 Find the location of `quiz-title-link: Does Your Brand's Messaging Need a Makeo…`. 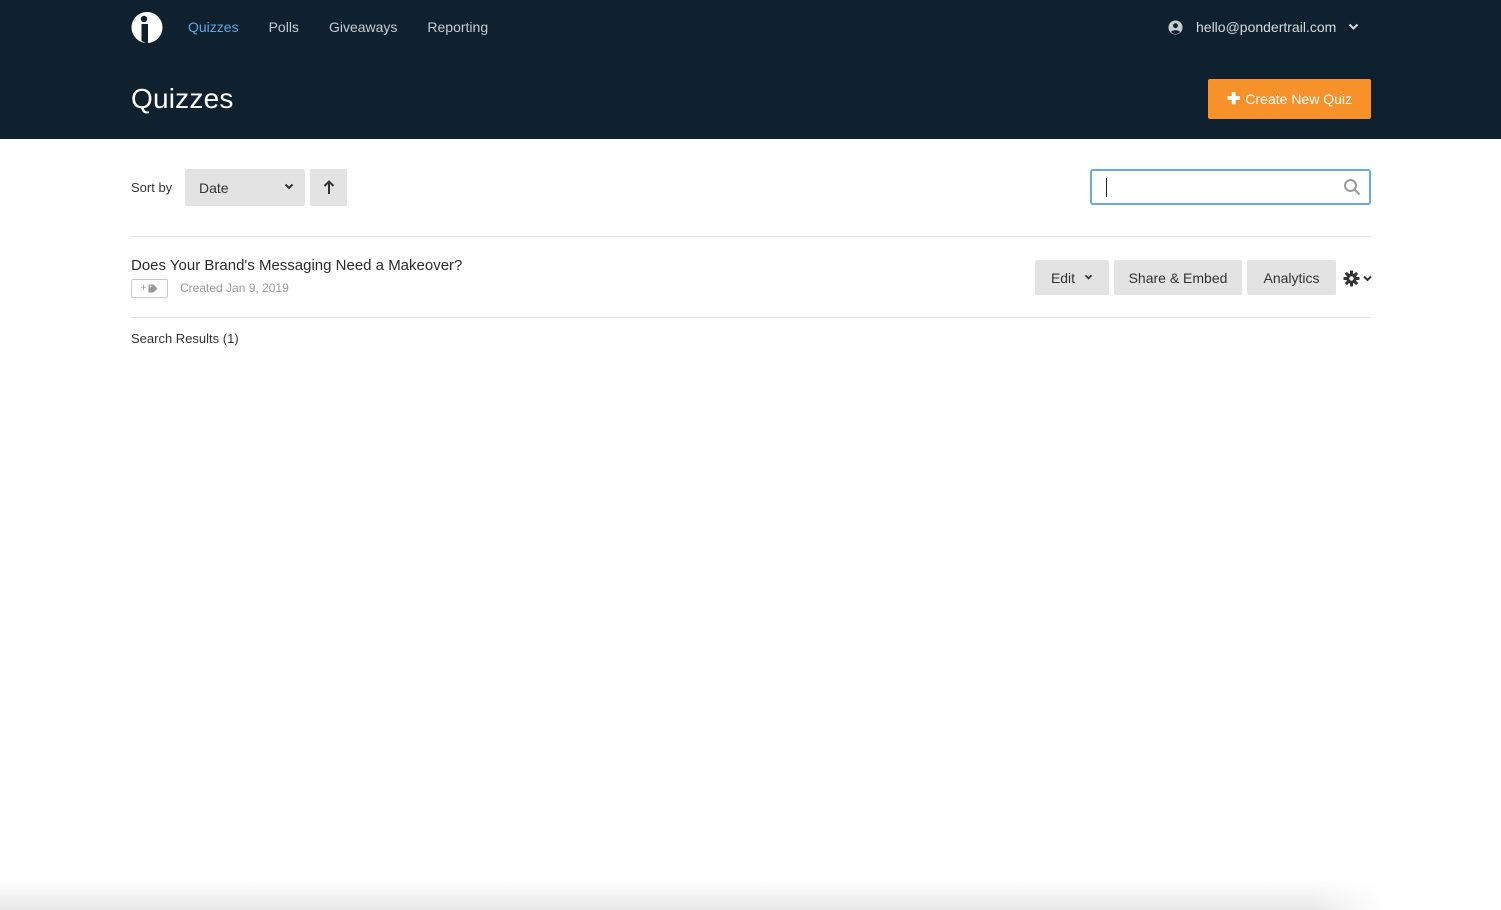

quiz-title-link: Does Your Brand's Messaging Need a Makeo… is located at coordinates (296, 266).